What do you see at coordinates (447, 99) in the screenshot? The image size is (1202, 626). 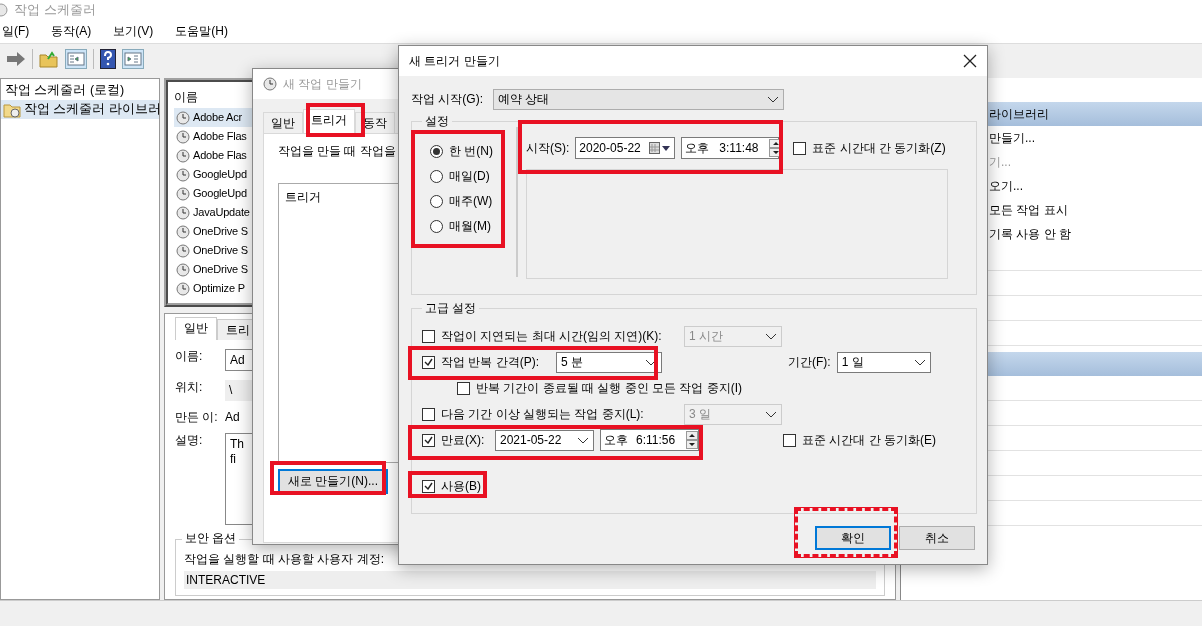 I see `field-label: 작업 시작(G):` at bounding box center [447, 99].